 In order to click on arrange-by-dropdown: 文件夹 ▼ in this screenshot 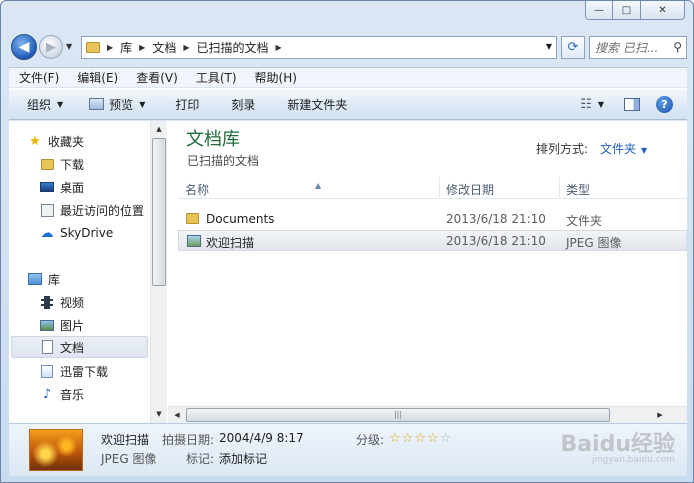, I will do `click(623, 148)`.